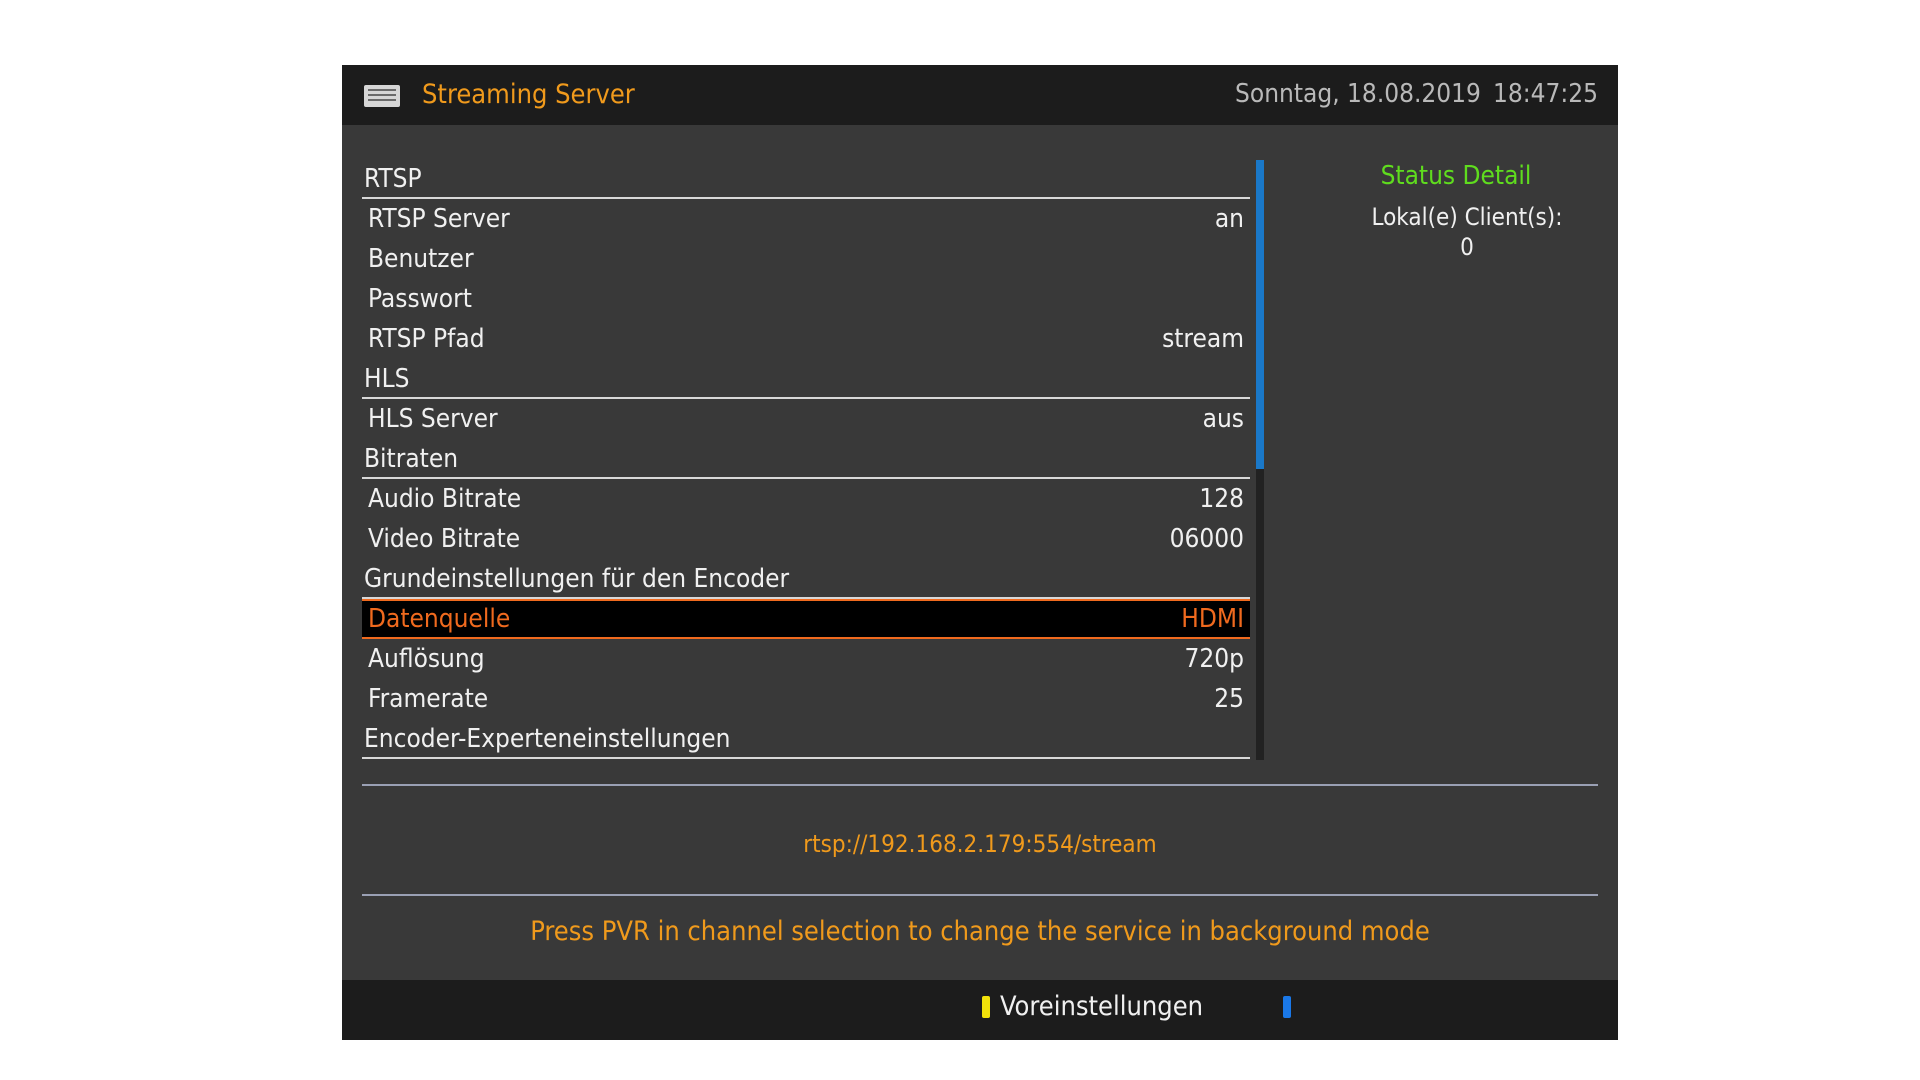 The image size is (1920, 1080). Describe the element at coordinates (426, 339) in the screenshot. I see `item-label: RTSP Pfad` at that location.